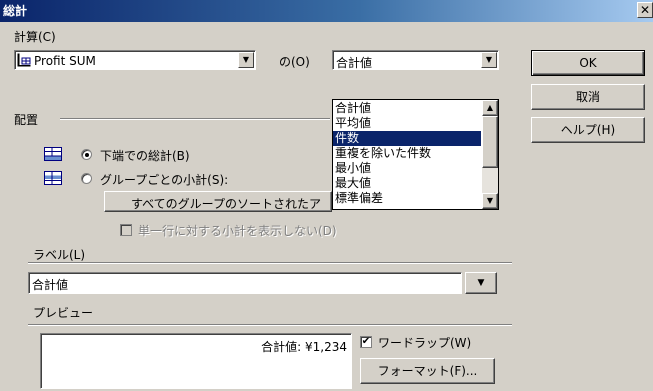  Describe the element at coordinates (407, 138) in the screenshot. I see `dropdown-option: 件数` at that location.